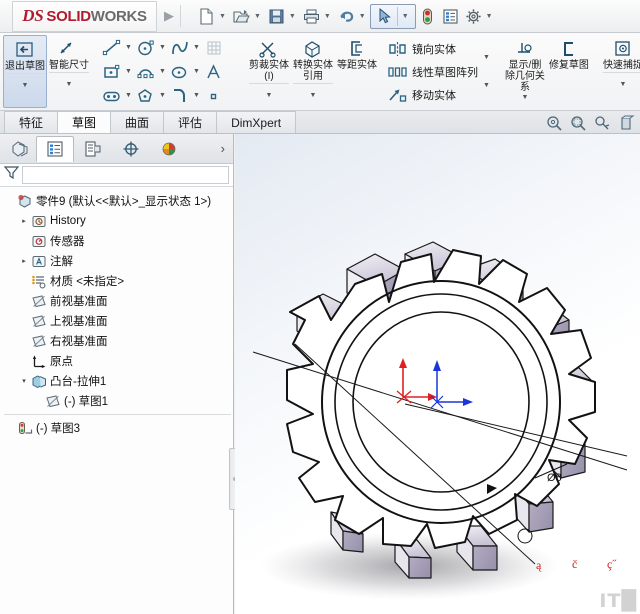 Image resolution: width=640 pixels, height=614 pixels. I want to click on active-sketch-icon, so click(25, 428).